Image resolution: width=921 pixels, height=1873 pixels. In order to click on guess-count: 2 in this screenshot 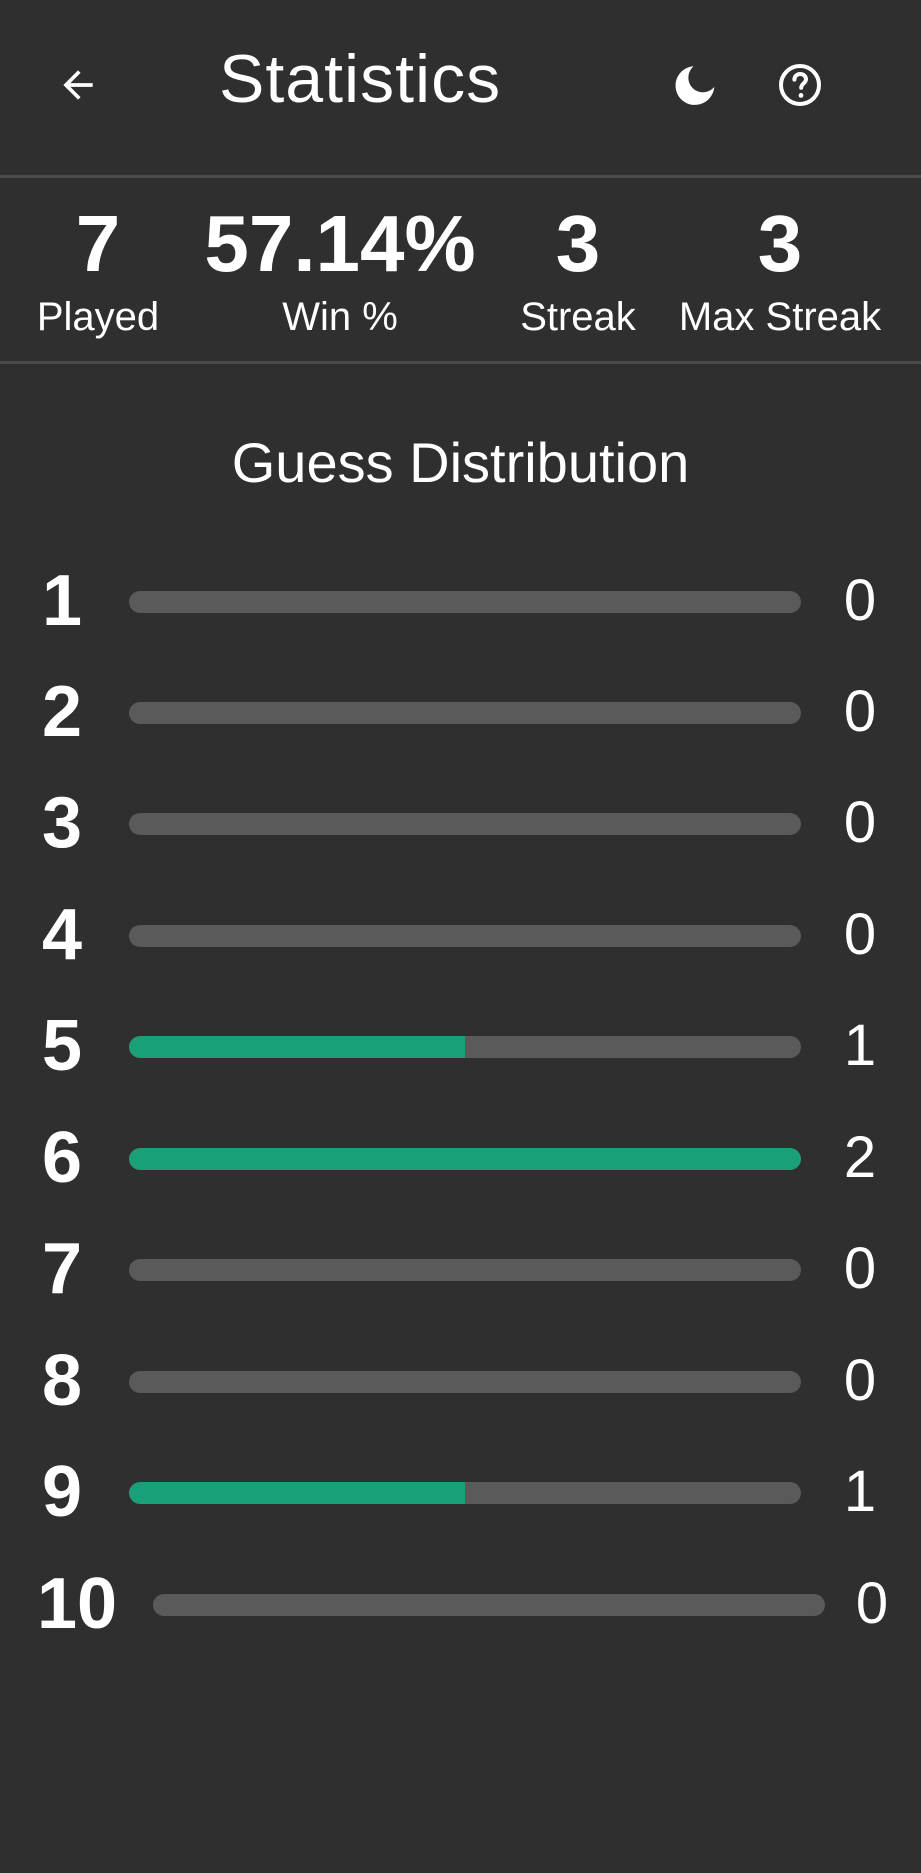, I will do `click(860, 1157)`.